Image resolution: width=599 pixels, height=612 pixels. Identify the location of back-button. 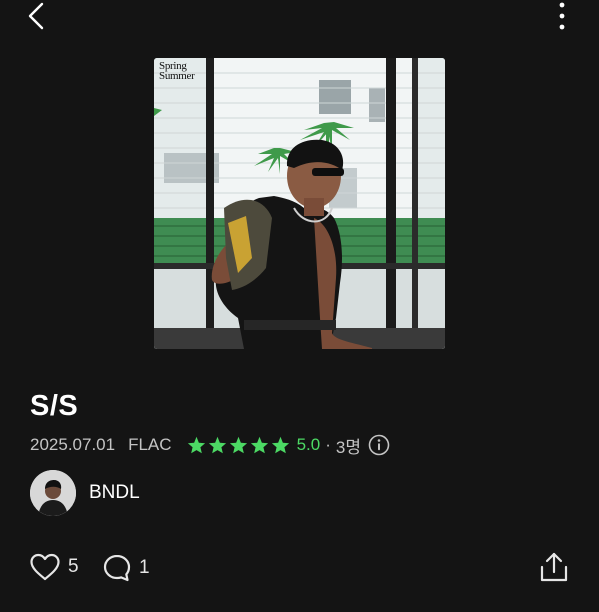
(37, 17).